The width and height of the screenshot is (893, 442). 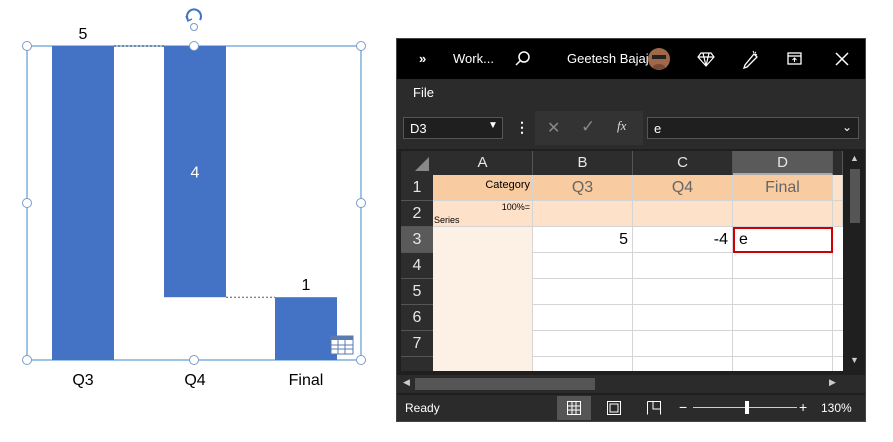 I want to click on title-bar: » Work... Geetesh Bajaj, so click(x=631, y=59).